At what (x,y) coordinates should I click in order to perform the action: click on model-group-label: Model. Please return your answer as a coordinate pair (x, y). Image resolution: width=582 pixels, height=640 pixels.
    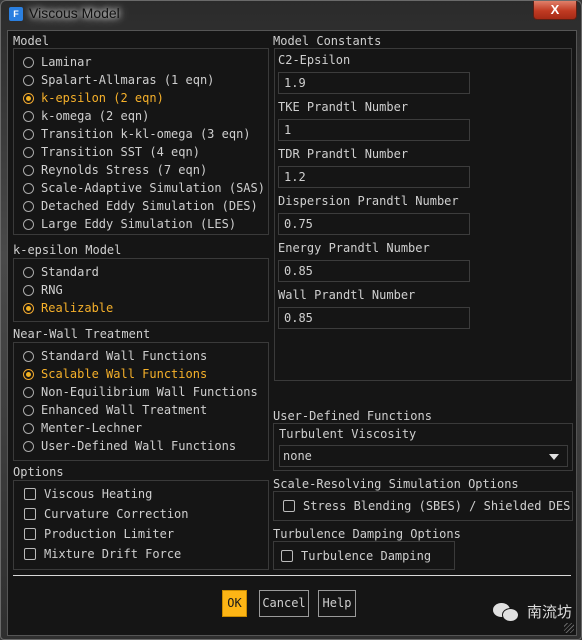
    Looking at the image, I should click on (31, 41).